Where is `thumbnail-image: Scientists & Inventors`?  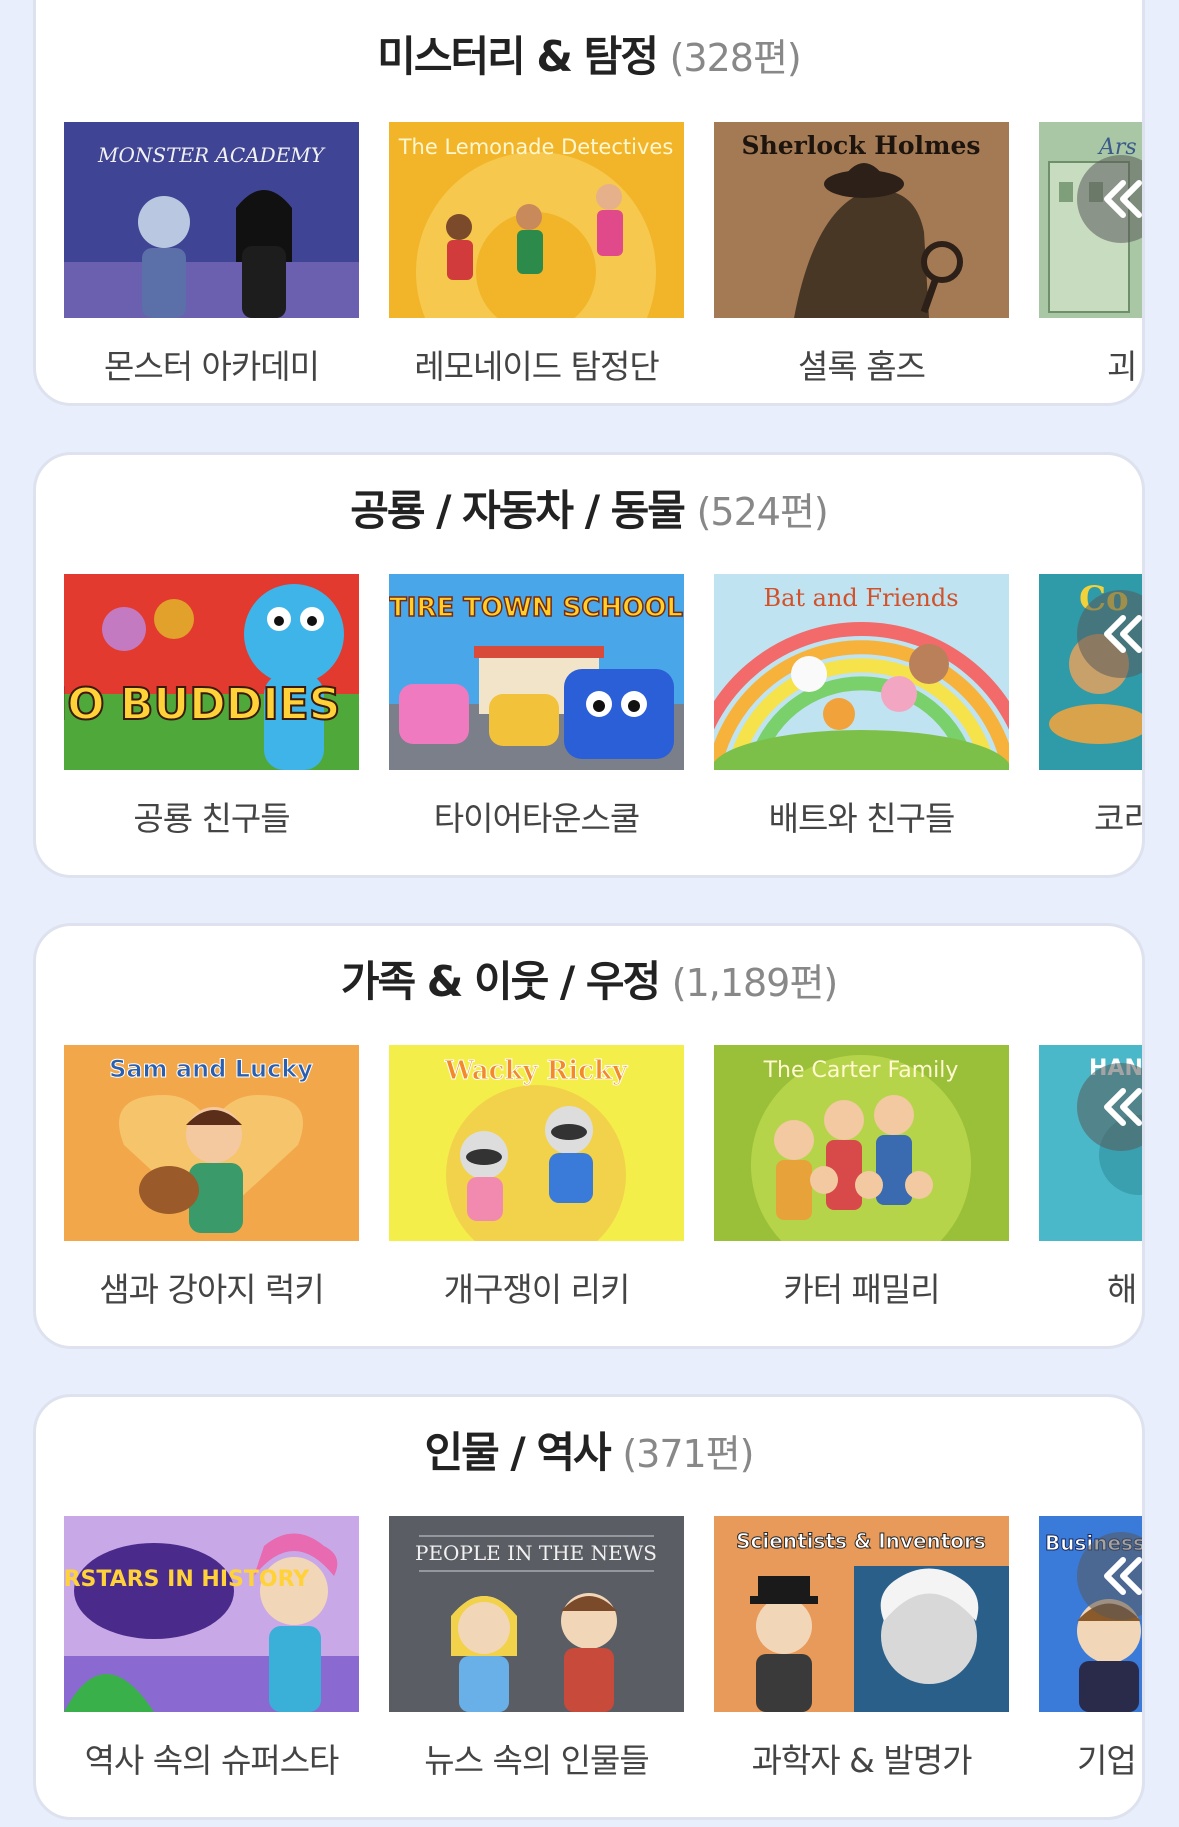 thumbnail-image: Scientists & Inventors is located at coordinates (861, 1614).